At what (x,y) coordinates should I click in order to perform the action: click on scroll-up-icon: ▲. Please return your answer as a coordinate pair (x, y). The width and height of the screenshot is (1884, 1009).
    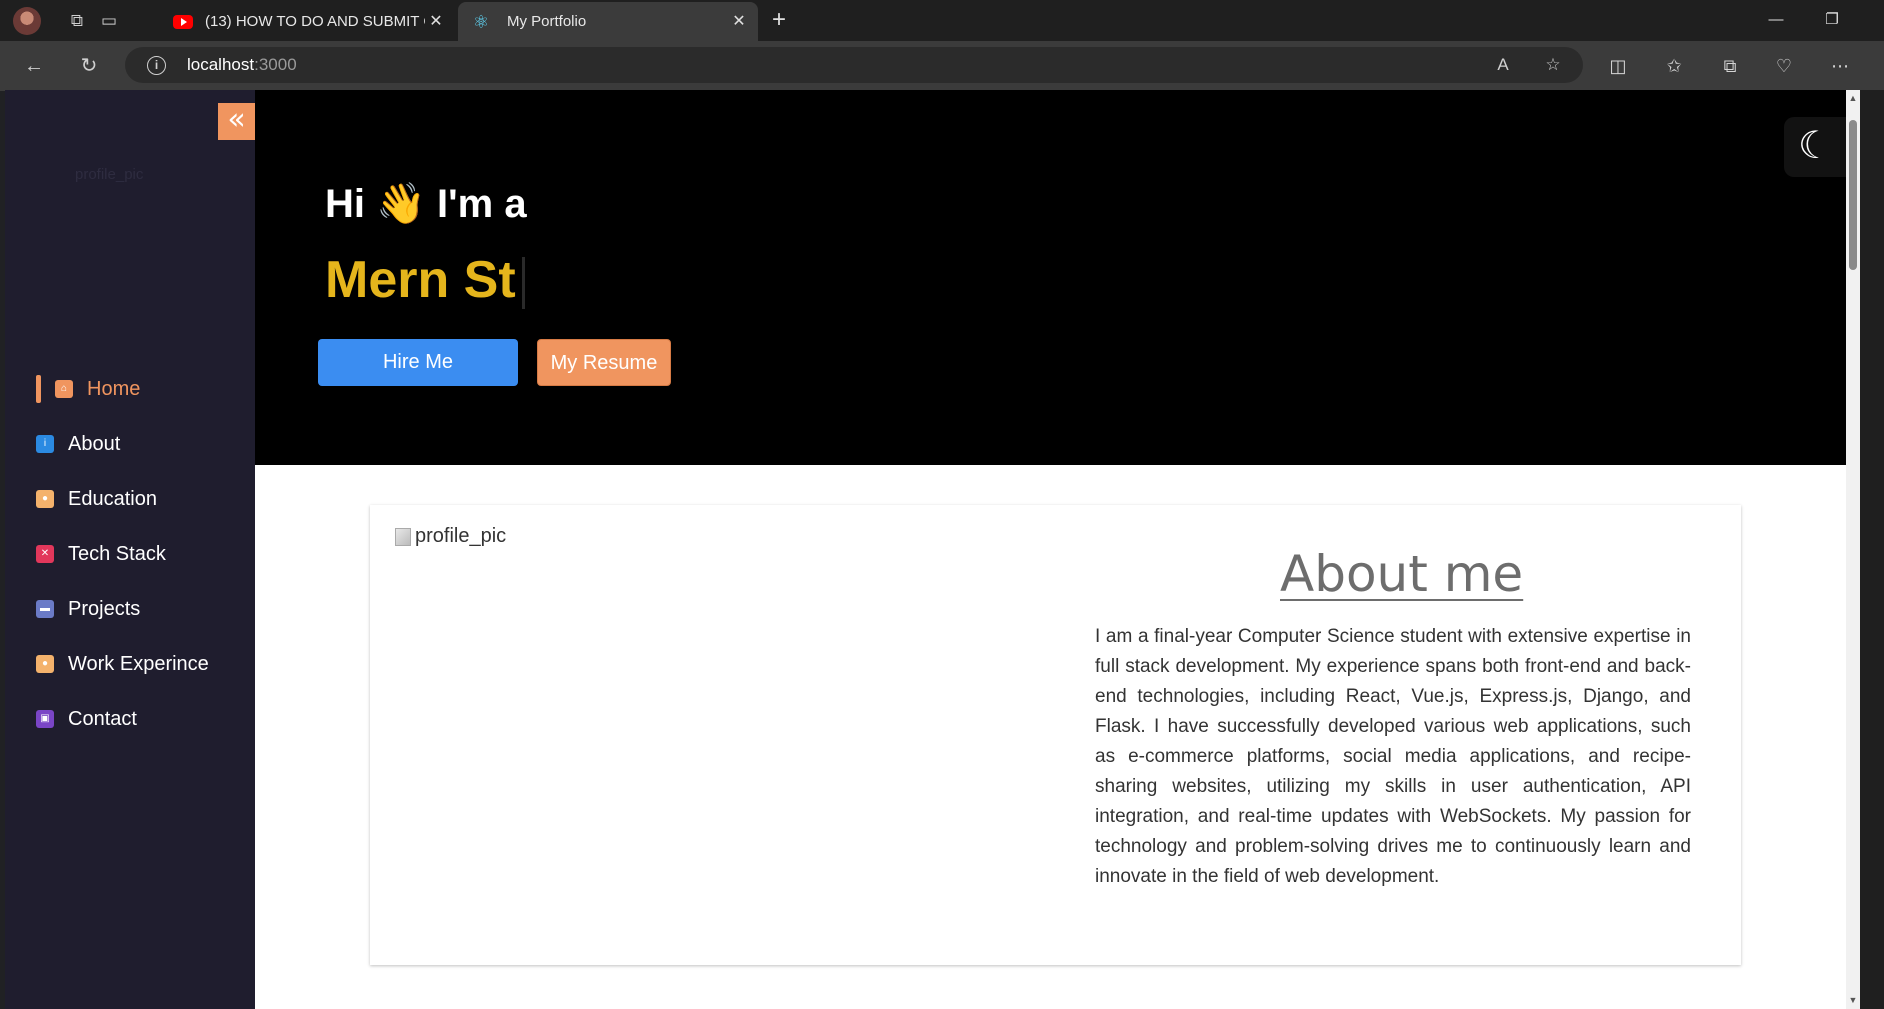
    Looking at the image, I should click on (1853, 98).